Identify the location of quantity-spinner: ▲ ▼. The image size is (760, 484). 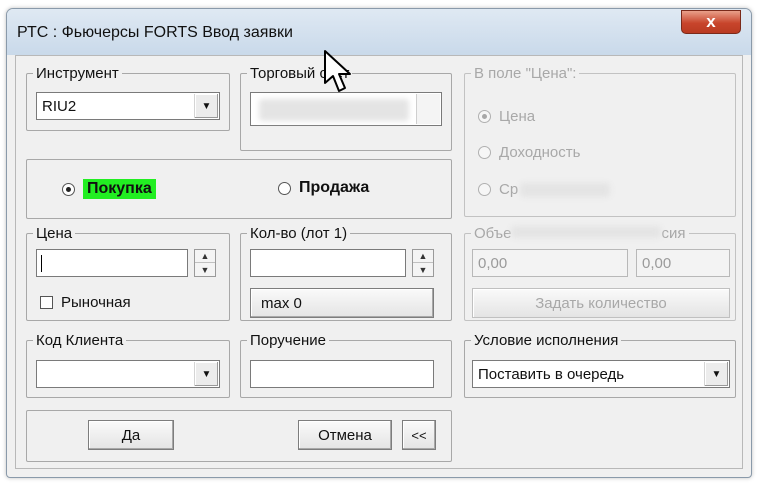
(423, 263).